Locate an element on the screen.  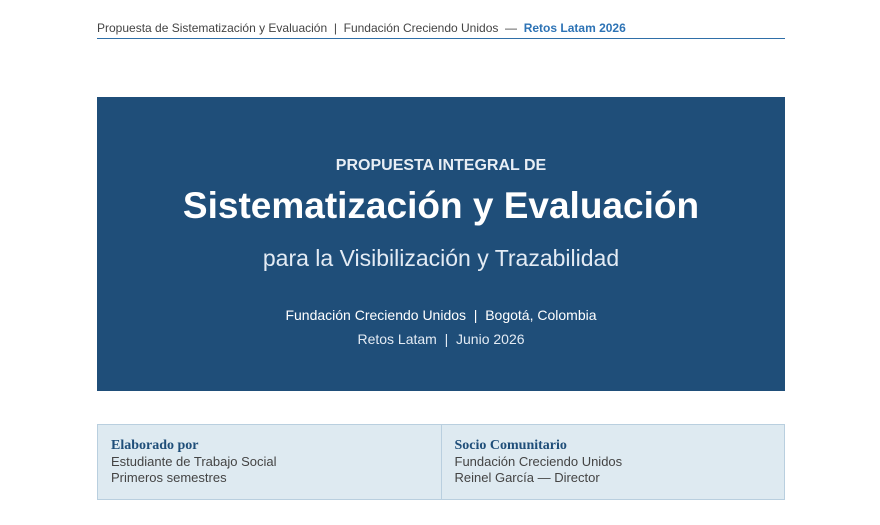
prepared-by-line-2: Primeros semestres is located at coordinates (169, 477).